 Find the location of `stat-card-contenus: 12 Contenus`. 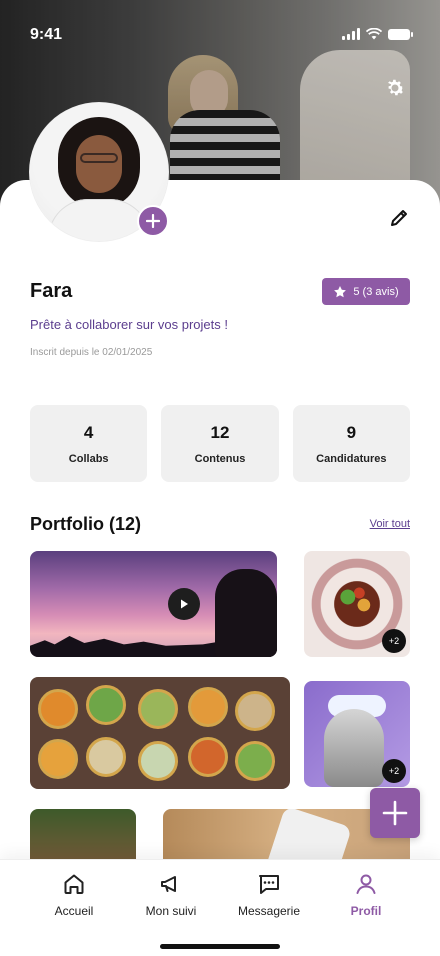

stat-card-contenus: 12 Contenus is located at coordinates (220, 443).